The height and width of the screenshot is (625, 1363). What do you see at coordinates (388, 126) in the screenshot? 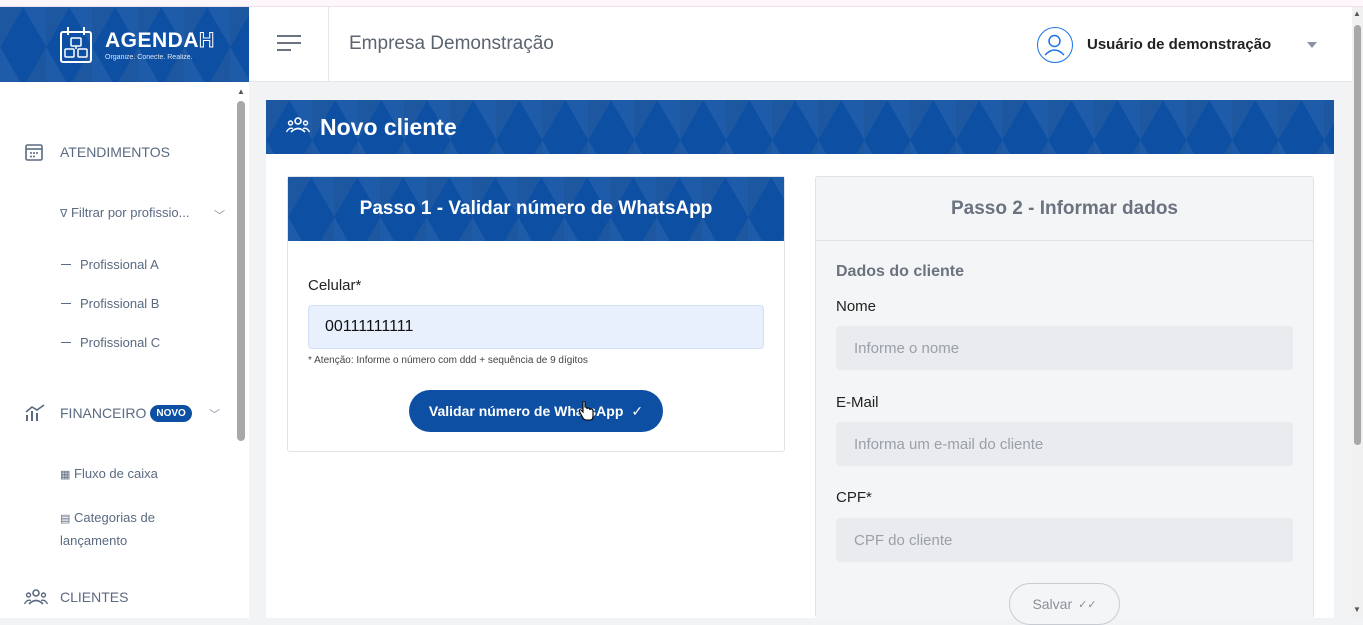
I see `page-title: Novo cliente` at bounding box center [388, 126].